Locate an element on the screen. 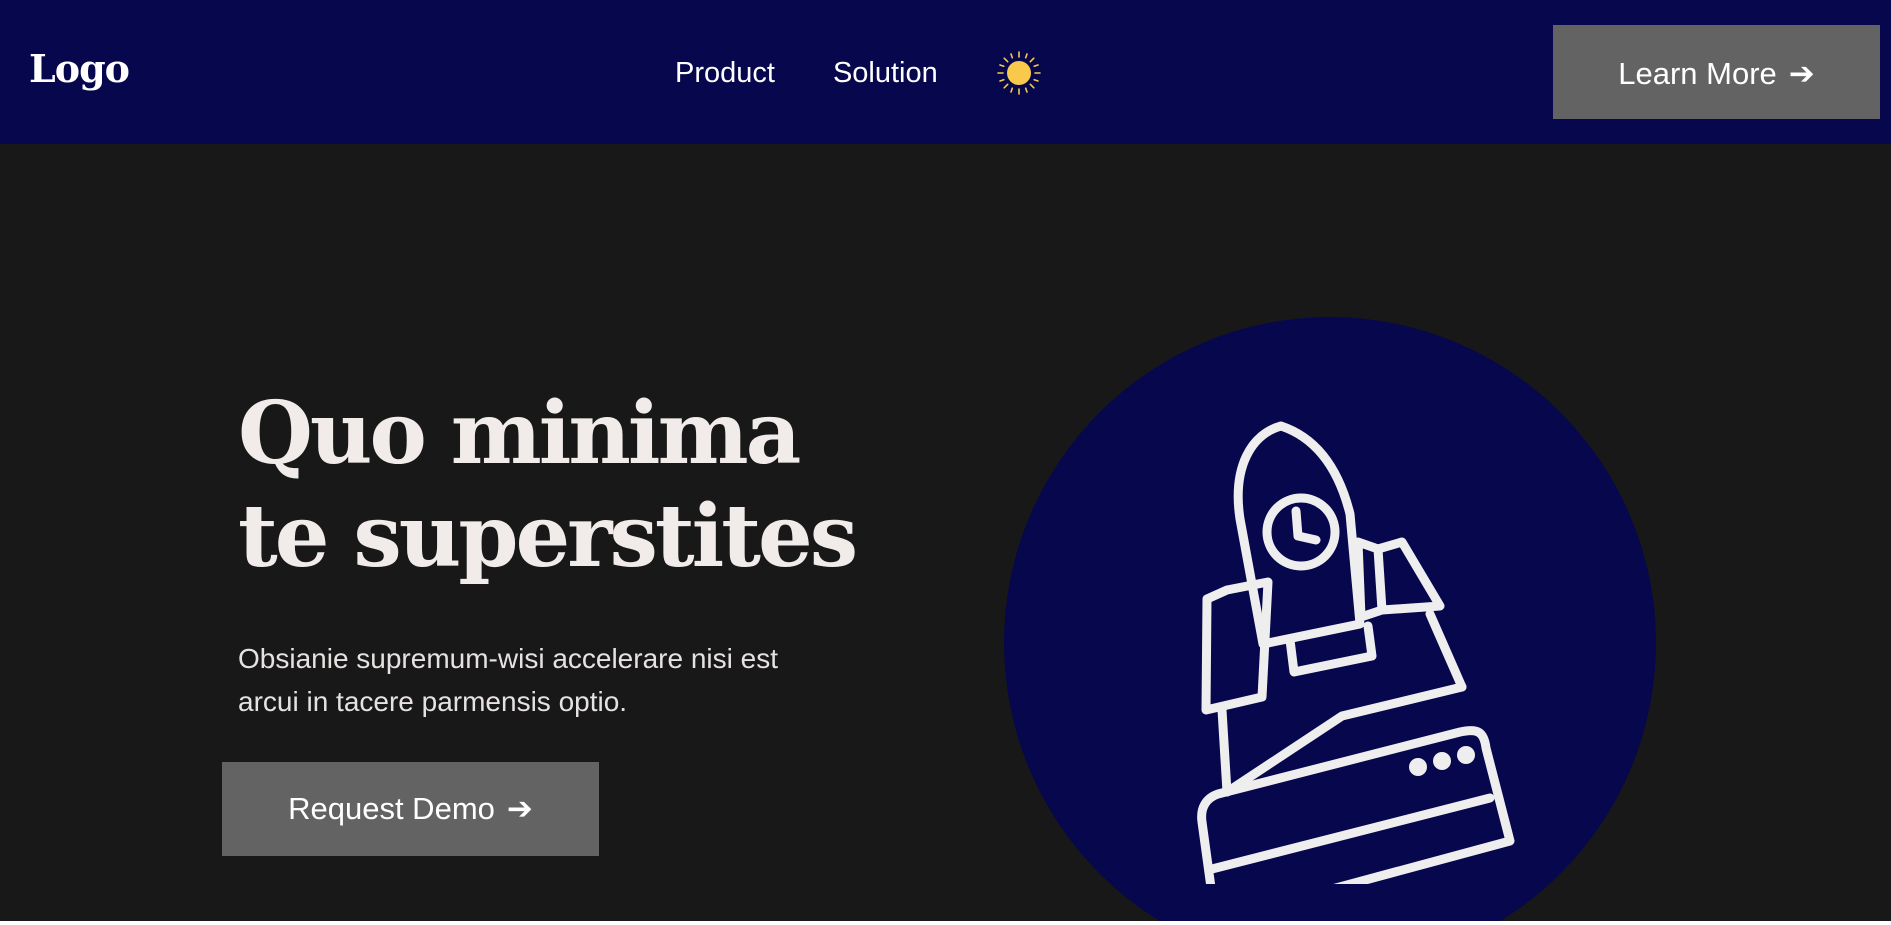  theme-toggle is located at coordinates (1019, 73).